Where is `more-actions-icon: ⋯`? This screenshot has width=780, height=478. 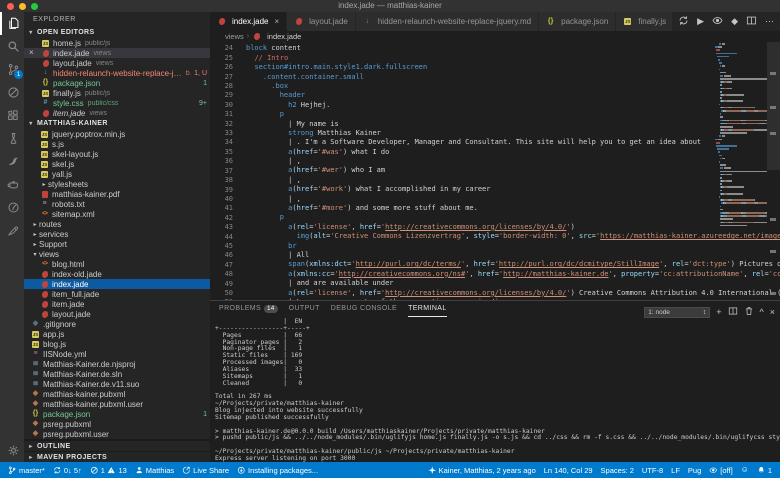 more-actions-icon: ⋯ is located at coordinates (769, 21).